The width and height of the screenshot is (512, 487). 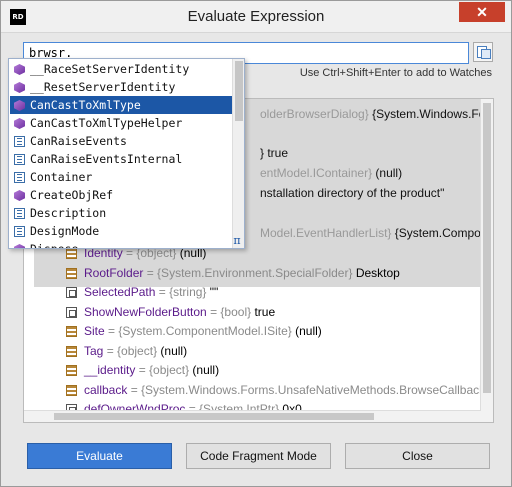 I want to click on completion-item: __RaceSetServerIdentity, so click(x=121, y=69).